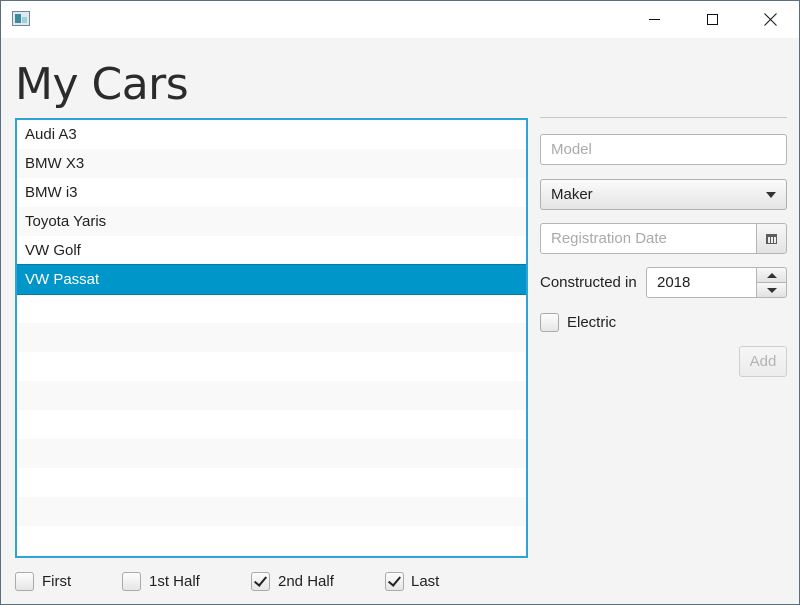 The height and width of the screenshot is (605, 800). Describe the element at coordinates (663, 149) in the screenshot. I see `model-field: Model` at that location.